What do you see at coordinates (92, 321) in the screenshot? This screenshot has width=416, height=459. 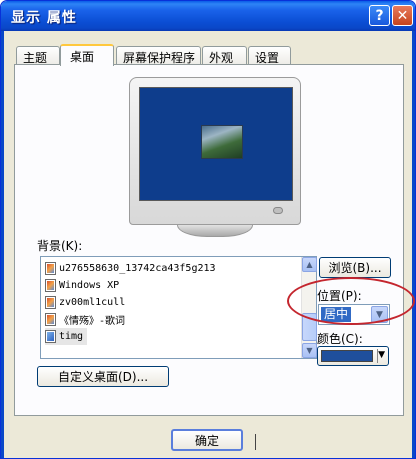 I see `list-item-label: 《情殇》-歌词` at bounding box center [92, 321].